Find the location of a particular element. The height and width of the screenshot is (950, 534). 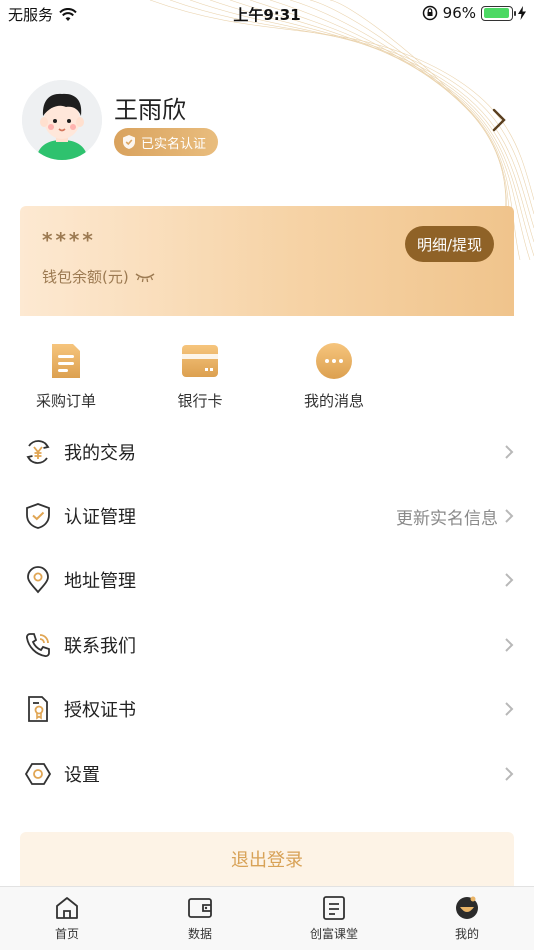

menu-item-address: 地址管理 is located at coordinates (267, 580).